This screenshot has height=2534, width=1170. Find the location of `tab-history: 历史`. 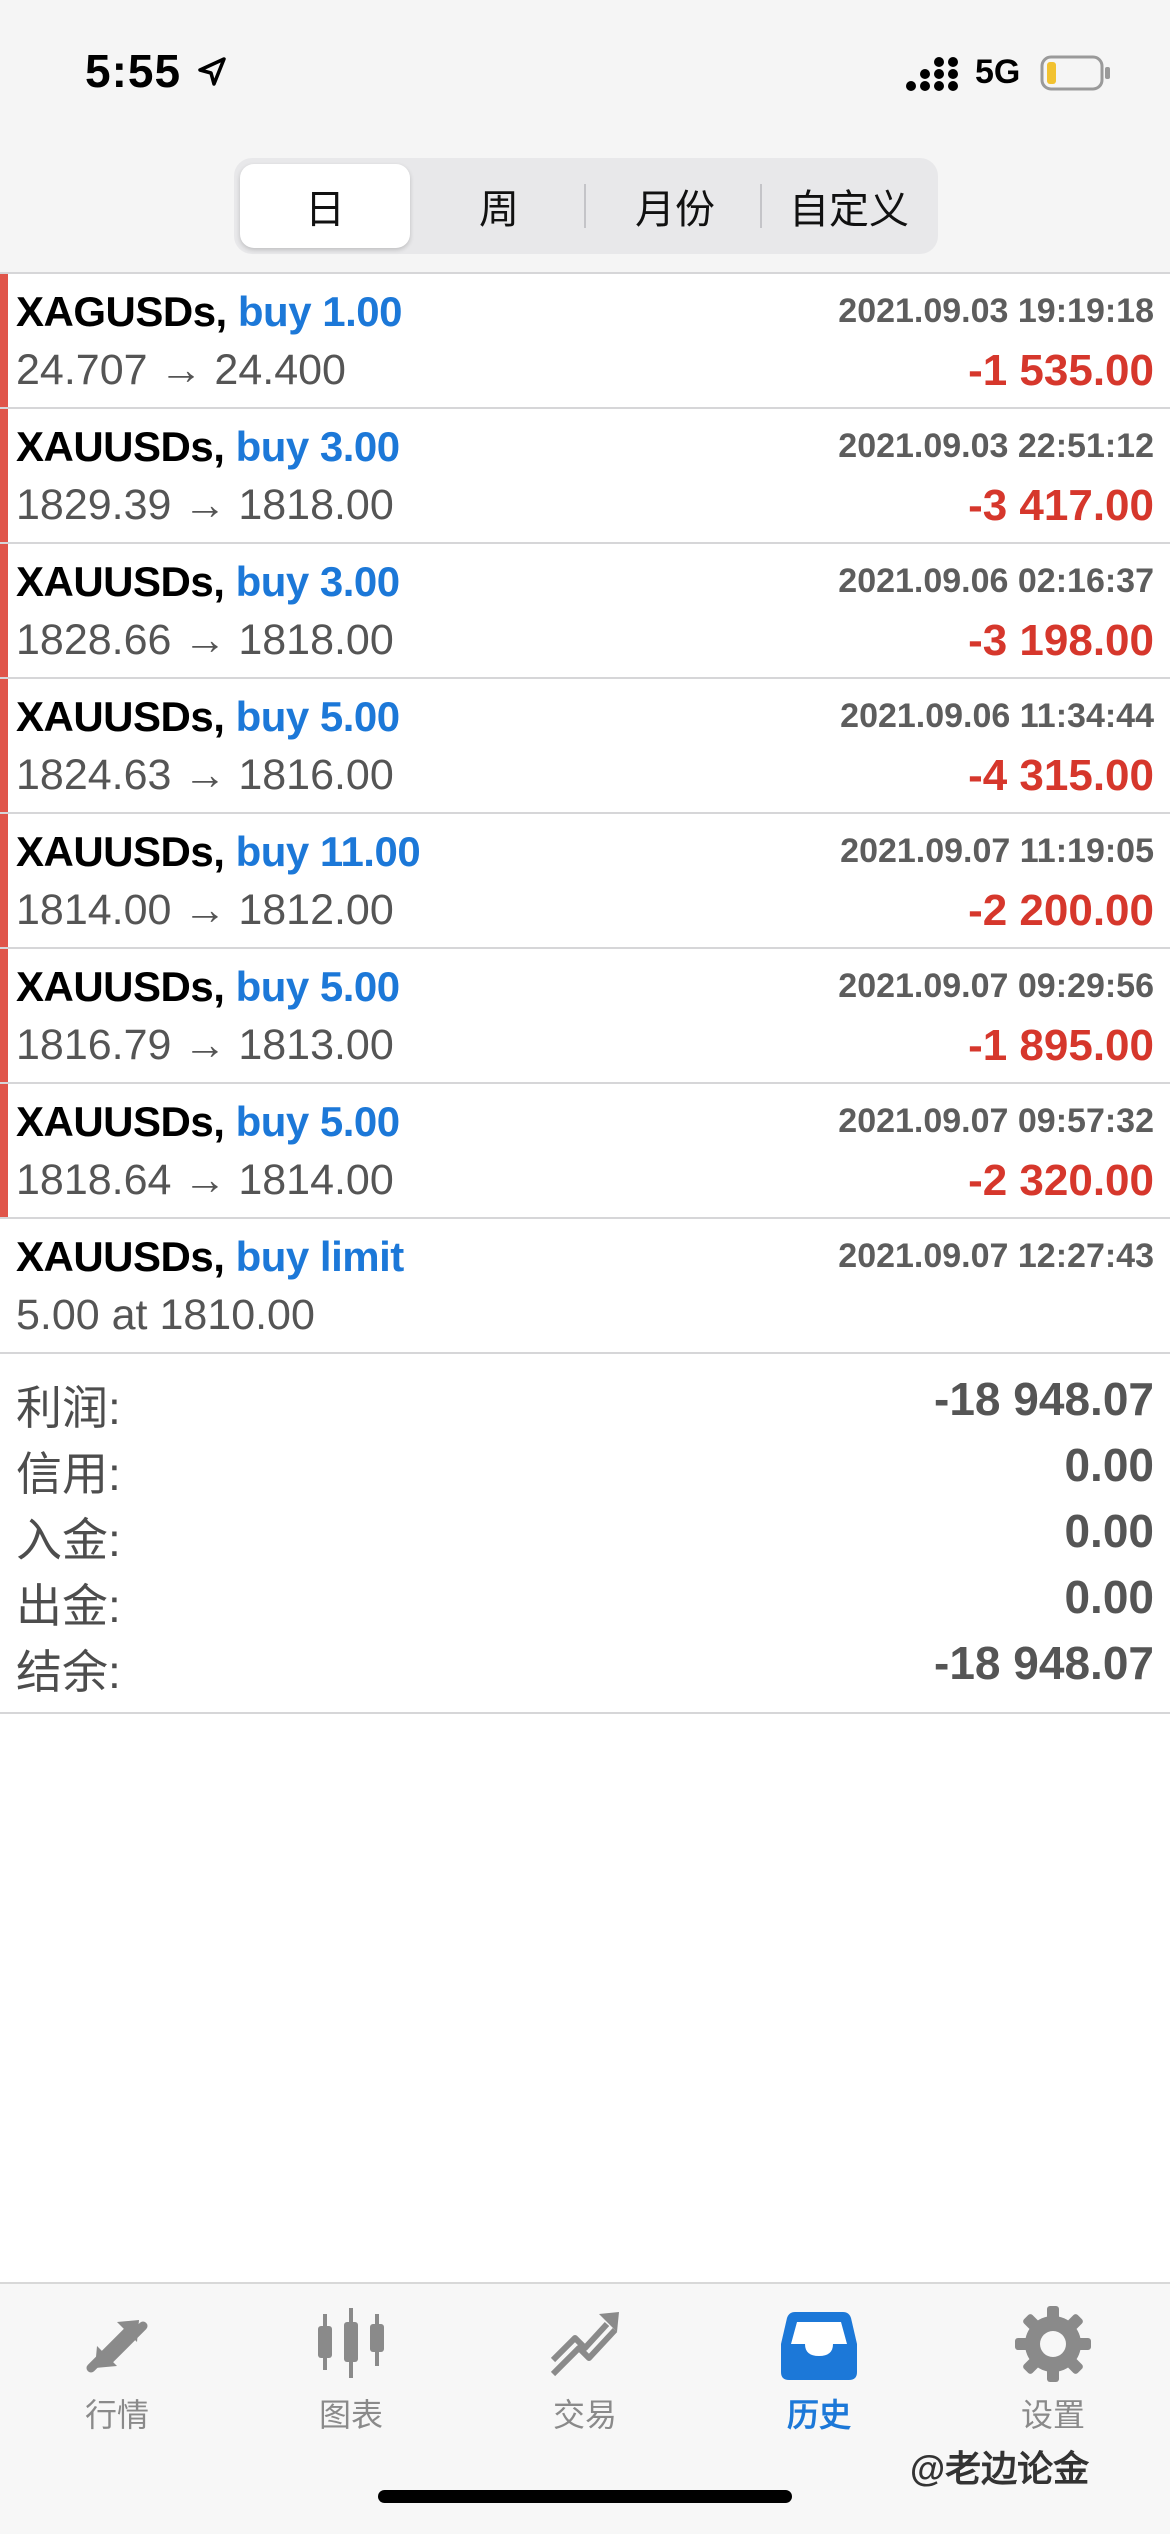

tab-history: 历史 is located at coordinates (819, 2369).